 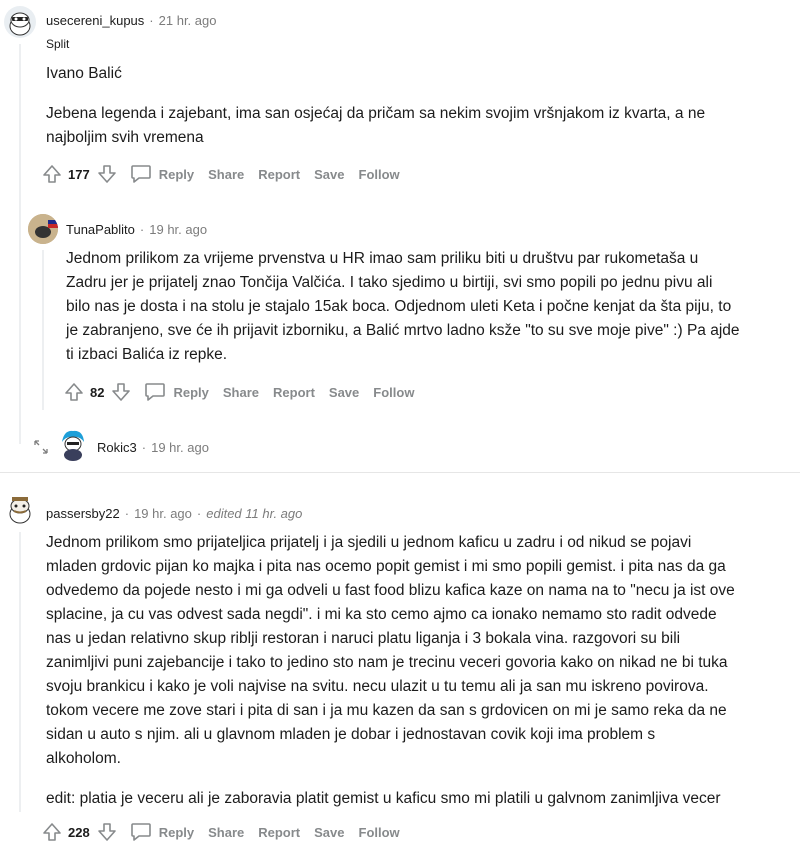 I want to click on comment-actions: 177 Reply Share Report Save Follow, so click(x=220, y=174).